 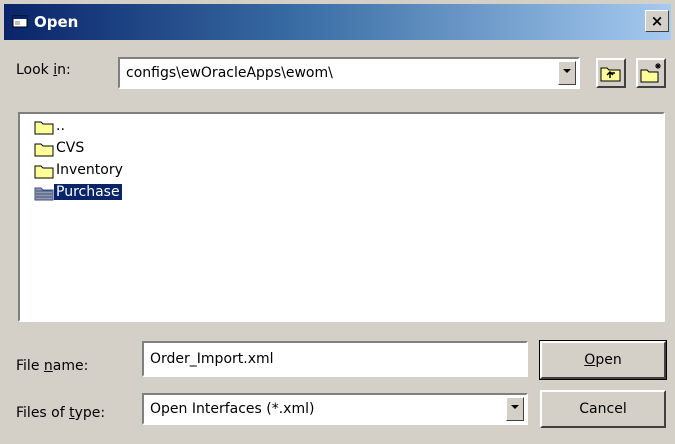 What do you see at coordinates (349, 73) in the screenshot?
I see `look-in-combobox: configs\ewOracleApps\ewom\` at bounding box center [349, 73].